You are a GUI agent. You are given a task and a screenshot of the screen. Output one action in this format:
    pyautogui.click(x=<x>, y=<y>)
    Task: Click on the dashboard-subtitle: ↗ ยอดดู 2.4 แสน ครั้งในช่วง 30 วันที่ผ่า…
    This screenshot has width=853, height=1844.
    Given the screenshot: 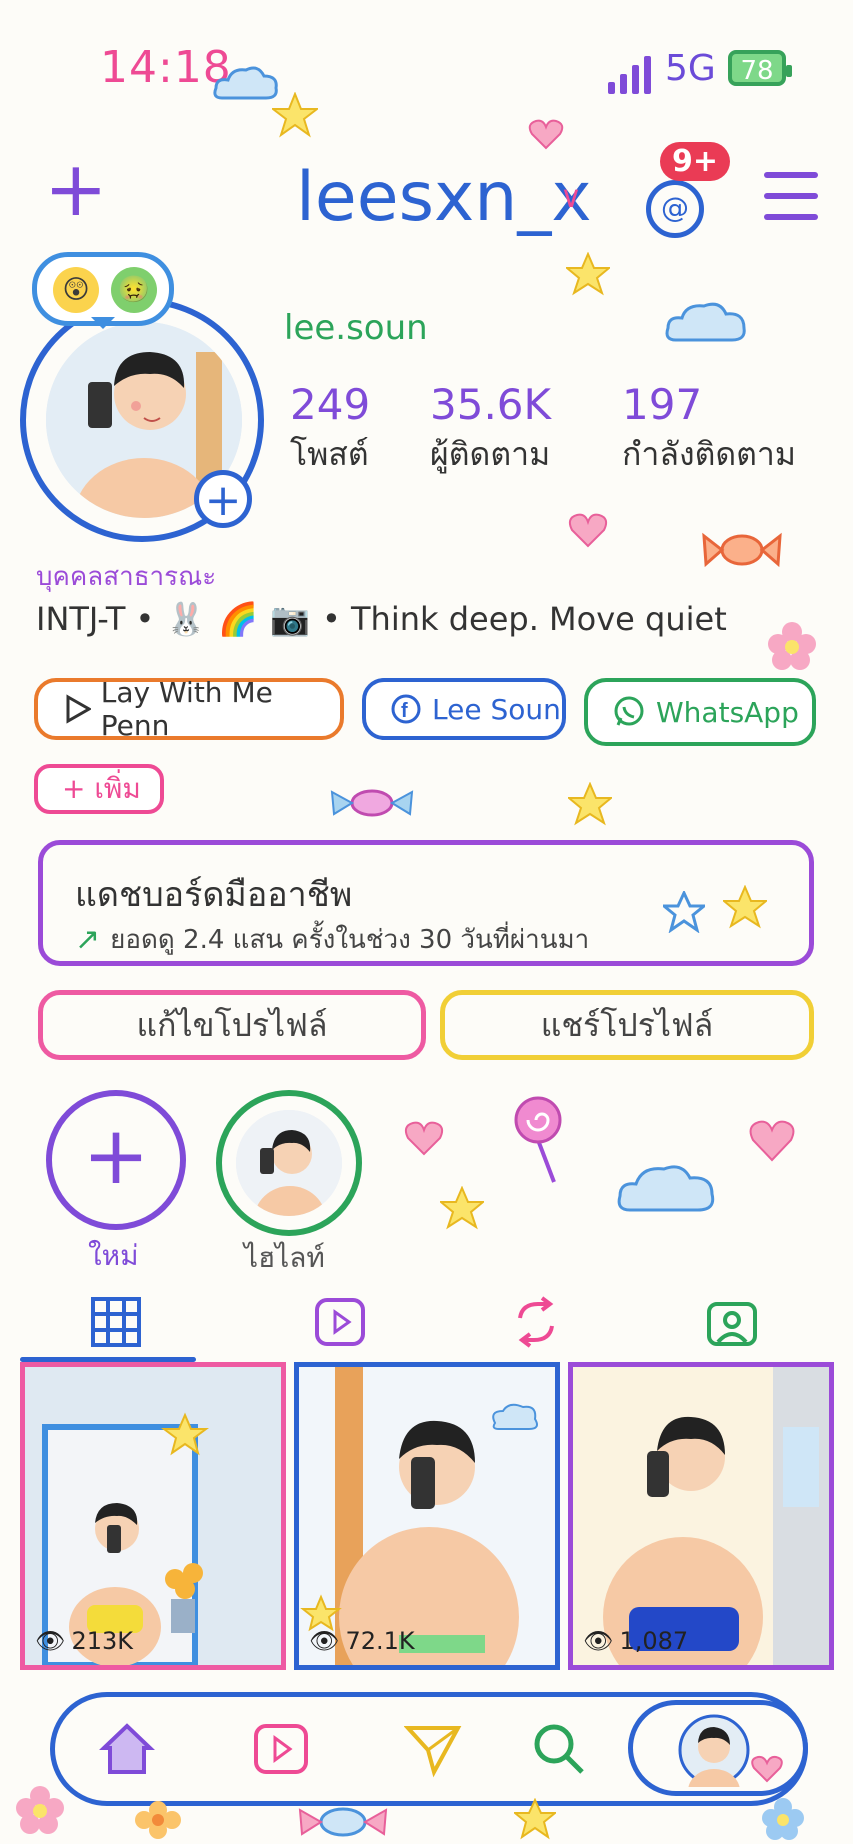 What is the action you would take?
    pyautogui.click(x=332, y=939)
    